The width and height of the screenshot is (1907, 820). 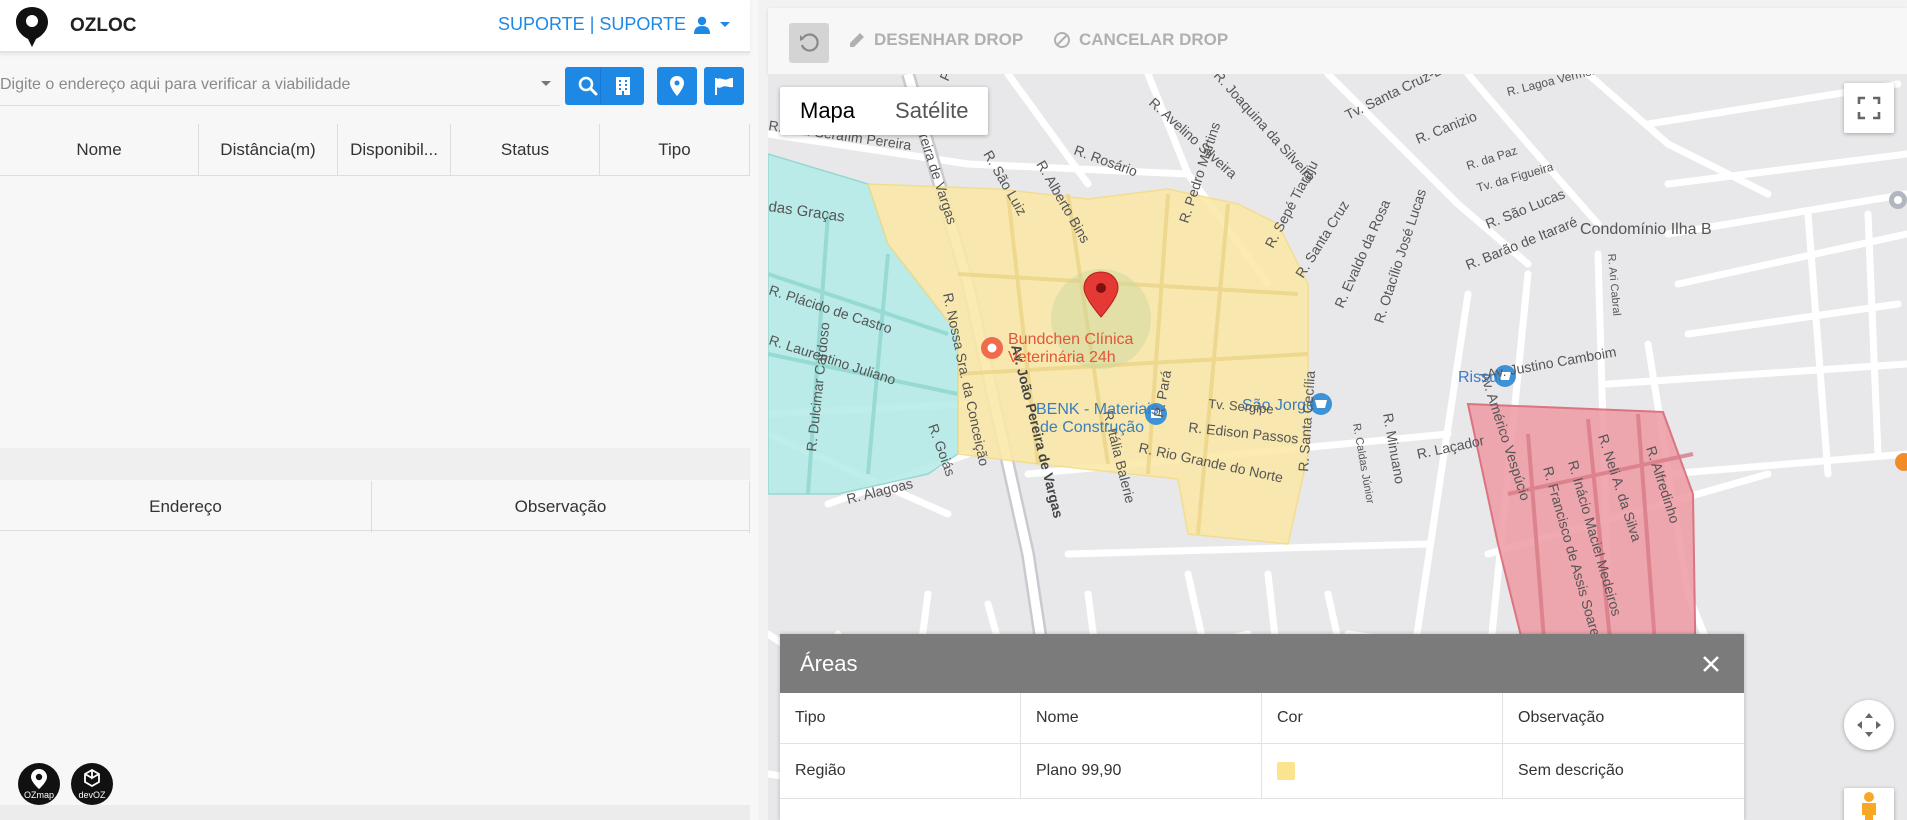 I want to click on column-header-distancia: Distância(m), so click(x=268, y=150).